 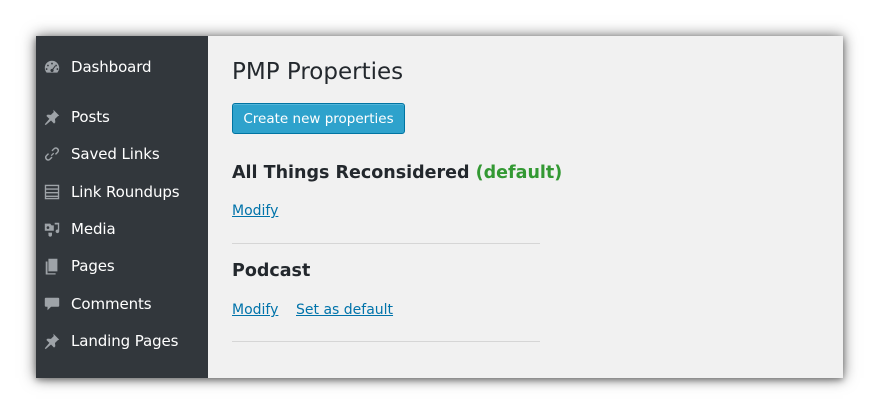 I want to click on list-icon, so click(x=52, y=192).